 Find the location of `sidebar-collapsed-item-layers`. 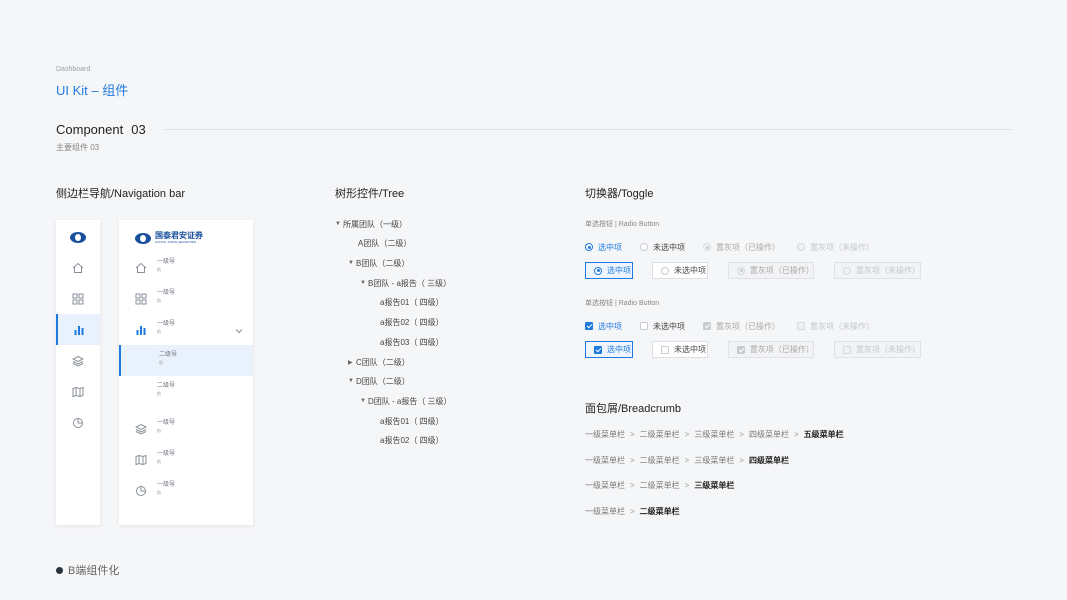

sidebar-collapsed-item-layers is located at coordinates (78, 360).